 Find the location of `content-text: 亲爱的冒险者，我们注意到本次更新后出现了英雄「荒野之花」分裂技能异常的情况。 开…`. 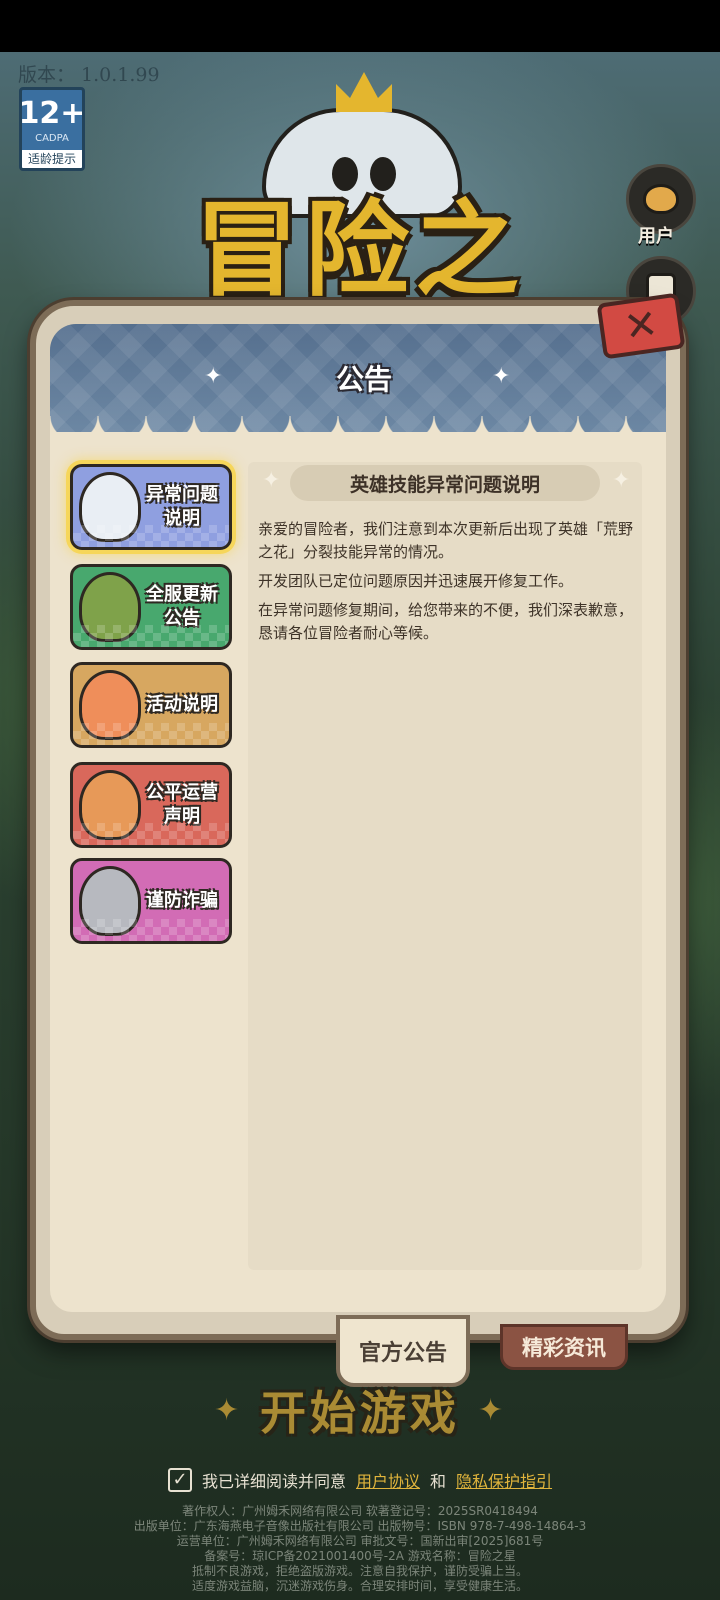

content-text: 亲爱的冒险者，我们注意到本次更新后出现了英雄「荒野之花」分裂技能异常的情况。 开… is located at coordinates (448, 584).